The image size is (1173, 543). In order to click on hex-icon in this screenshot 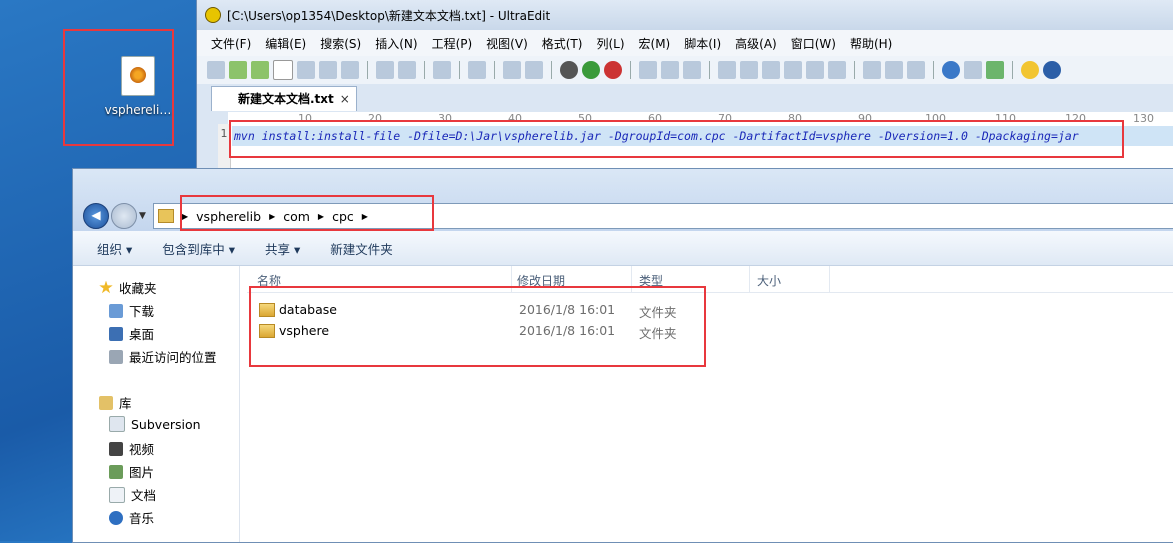, I will do `click(477, 70)`.